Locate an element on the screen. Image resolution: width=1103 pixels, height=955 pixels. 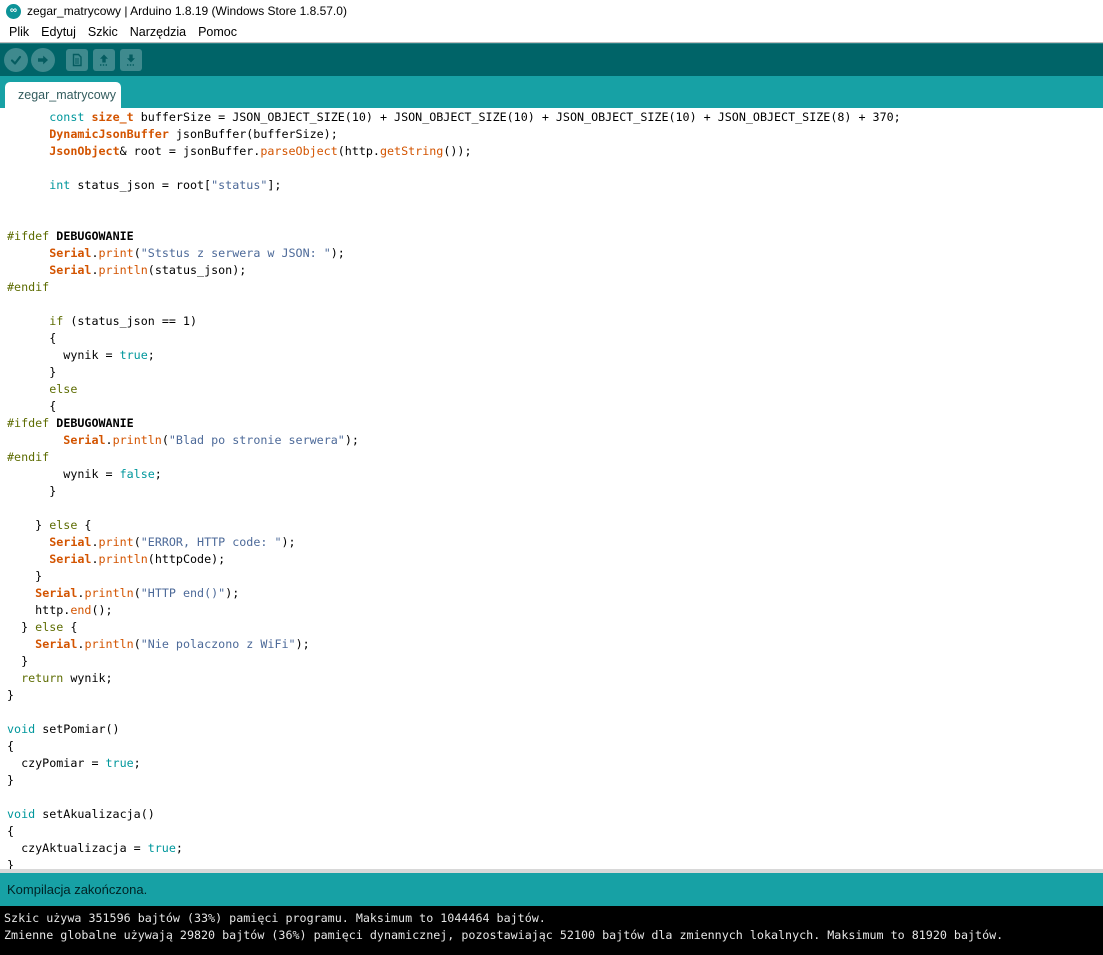
arrow-down-icon is located at coordinates (131, 60).